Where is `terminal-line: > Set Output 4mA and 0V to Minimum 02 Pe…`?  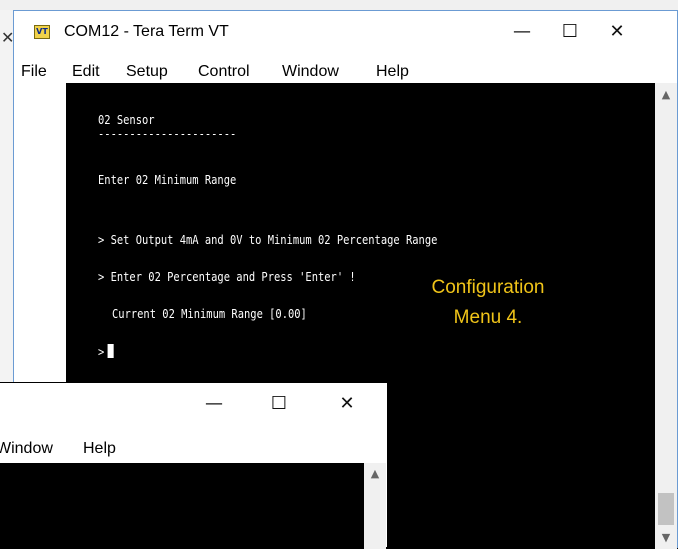 terminal-line: > Set Output 4mA and 0V to Minimum 02 Pe… is located at coordinates (268, 240).